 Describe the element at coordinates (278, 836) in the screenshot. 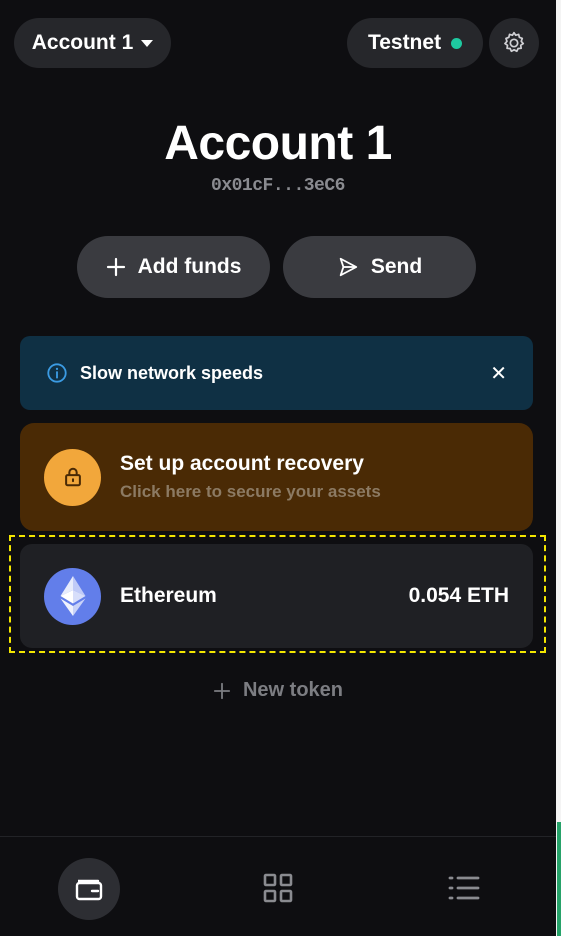

I see `bottom-nav-divider` at that location.